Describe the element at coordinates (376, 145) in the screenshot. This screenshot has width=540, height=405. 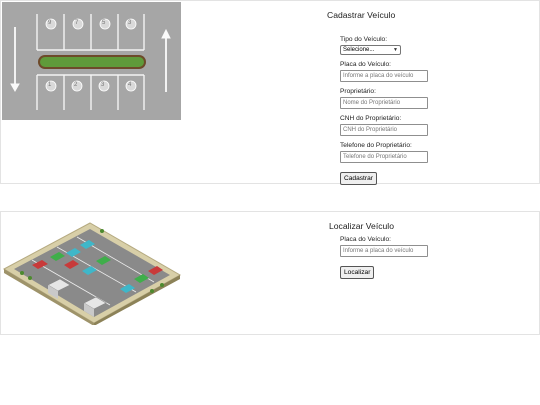
I see `phone-label: Telefone do Proprietário:` at that location.